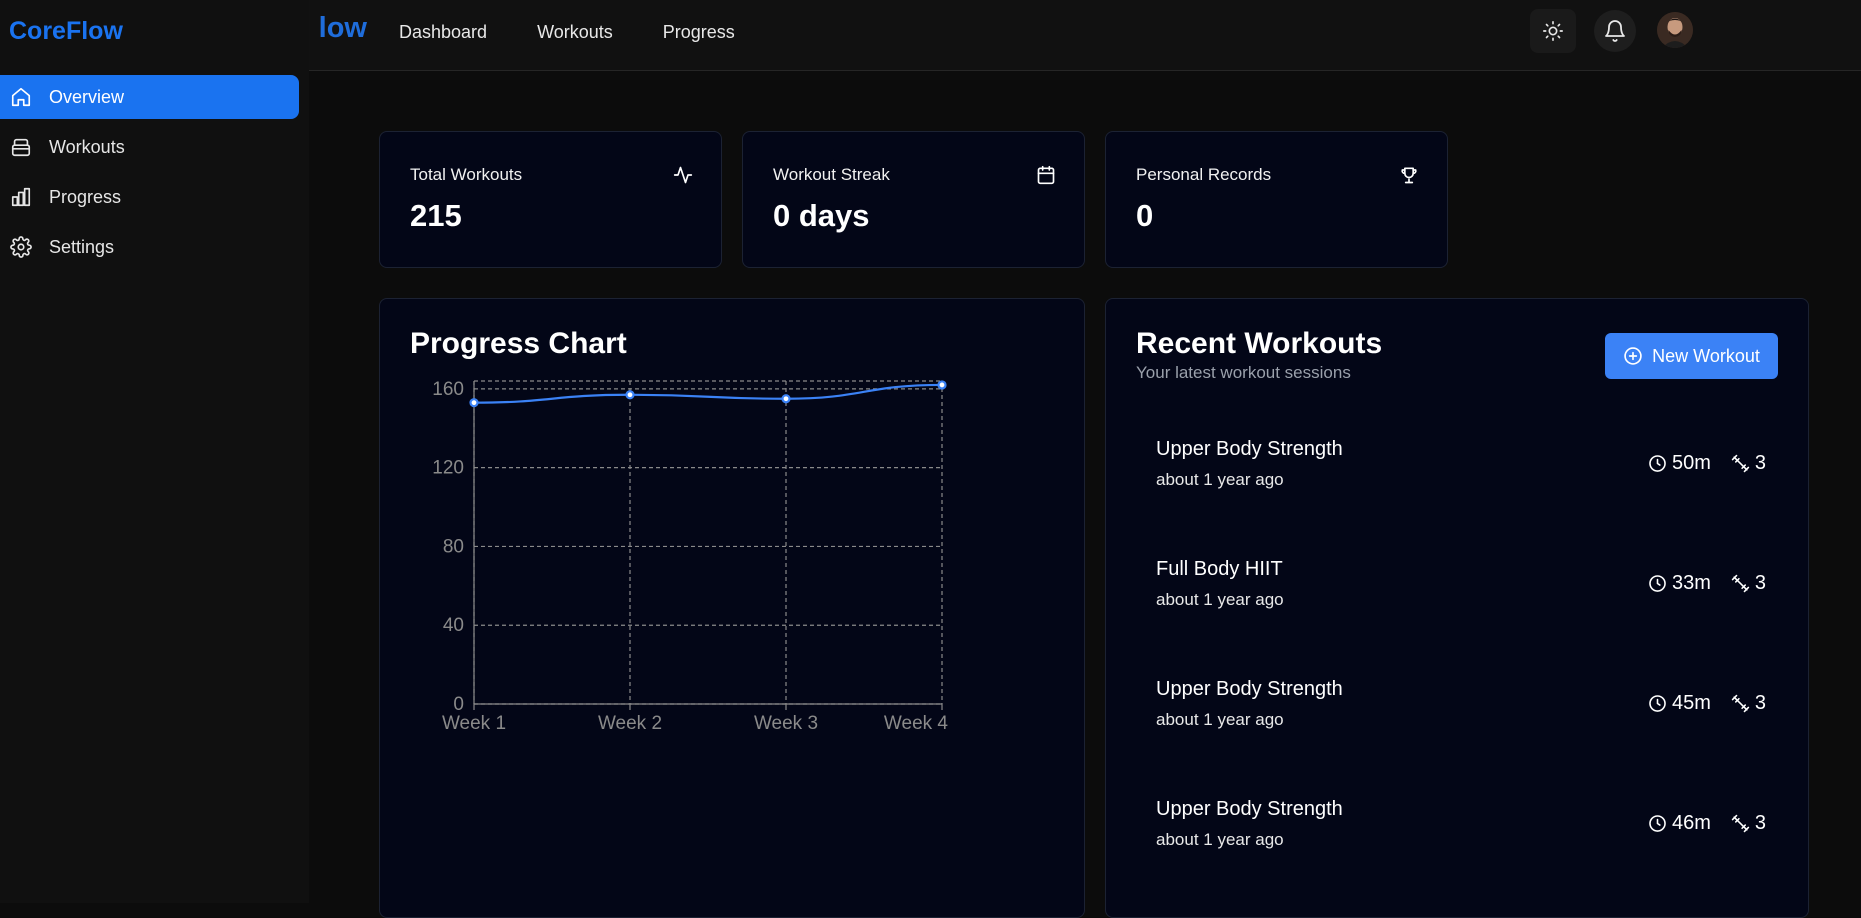 The height and width of the screenshot is (918, 1861). What do you see at coordinates (1276, 199) in the screenshot?
I see `stat-card-personal-records: Personal Records 0` at bounding box center [1276, 199].